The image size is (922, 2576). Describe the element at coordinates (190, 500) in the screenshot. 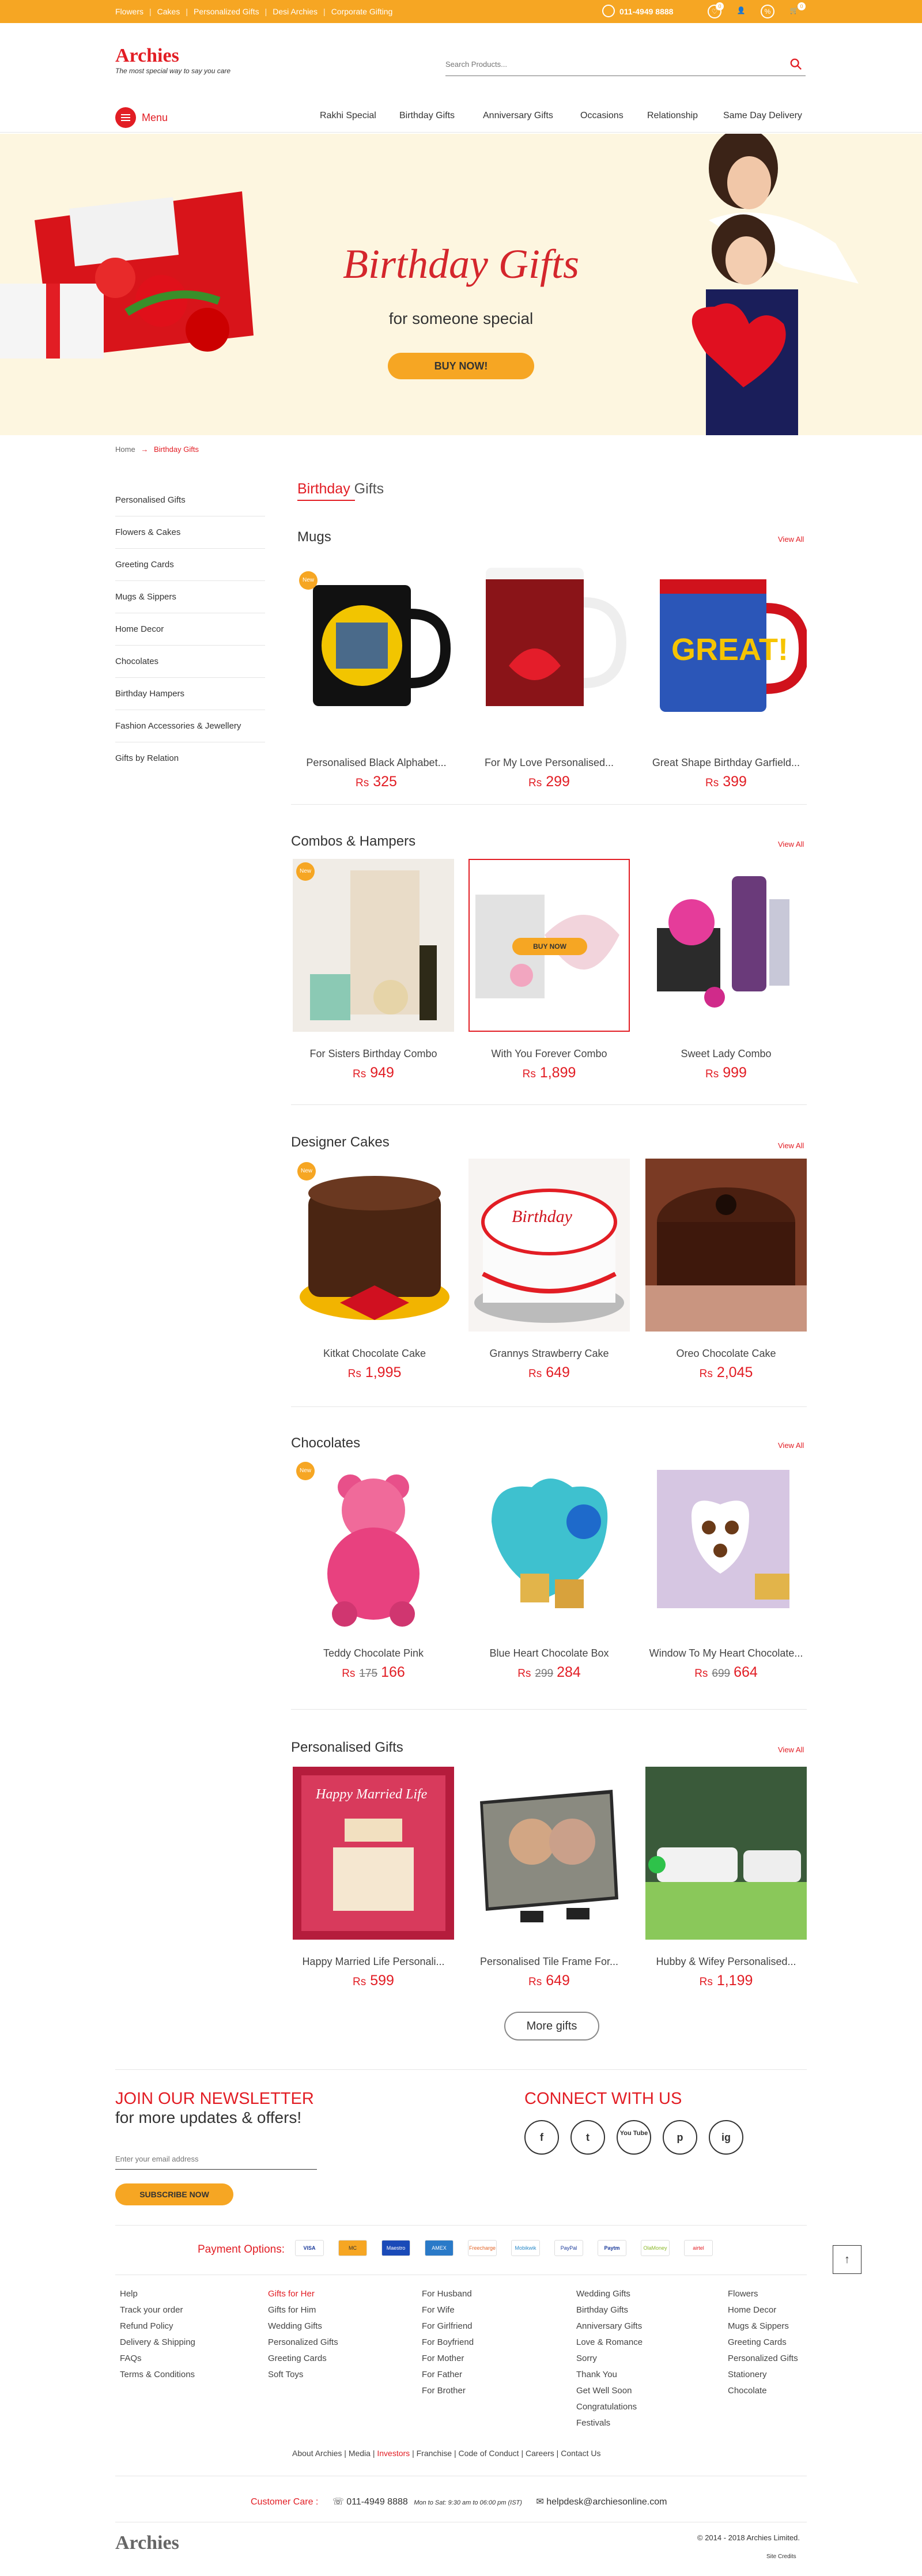

I see `sidebar-item-personalised: Personalised Gifts` at that location.